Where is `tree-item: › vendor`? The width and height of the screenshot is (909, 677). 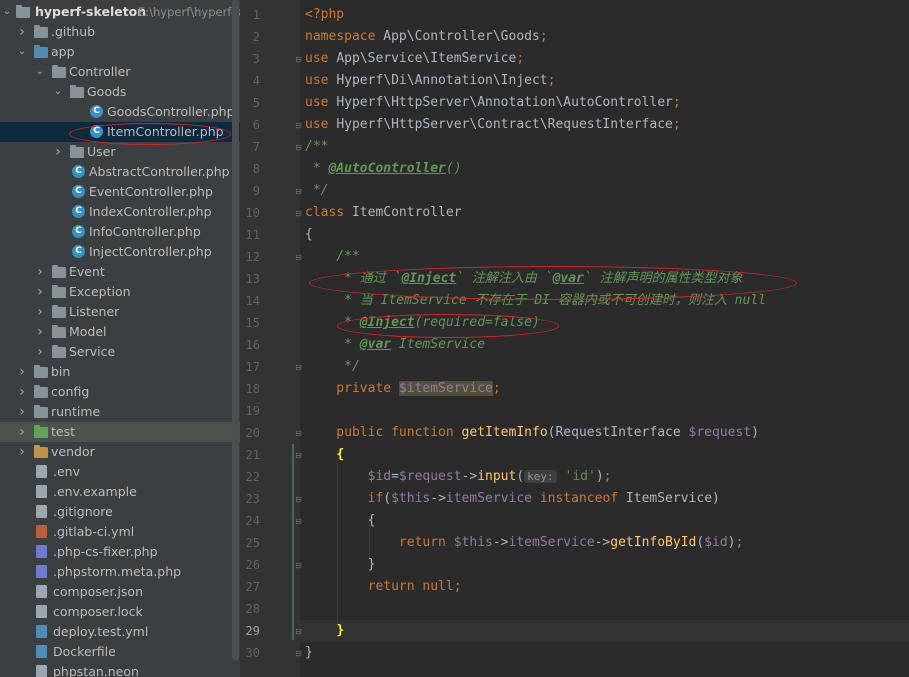 tree-item: › vendor is located at coordinates (120, 452).